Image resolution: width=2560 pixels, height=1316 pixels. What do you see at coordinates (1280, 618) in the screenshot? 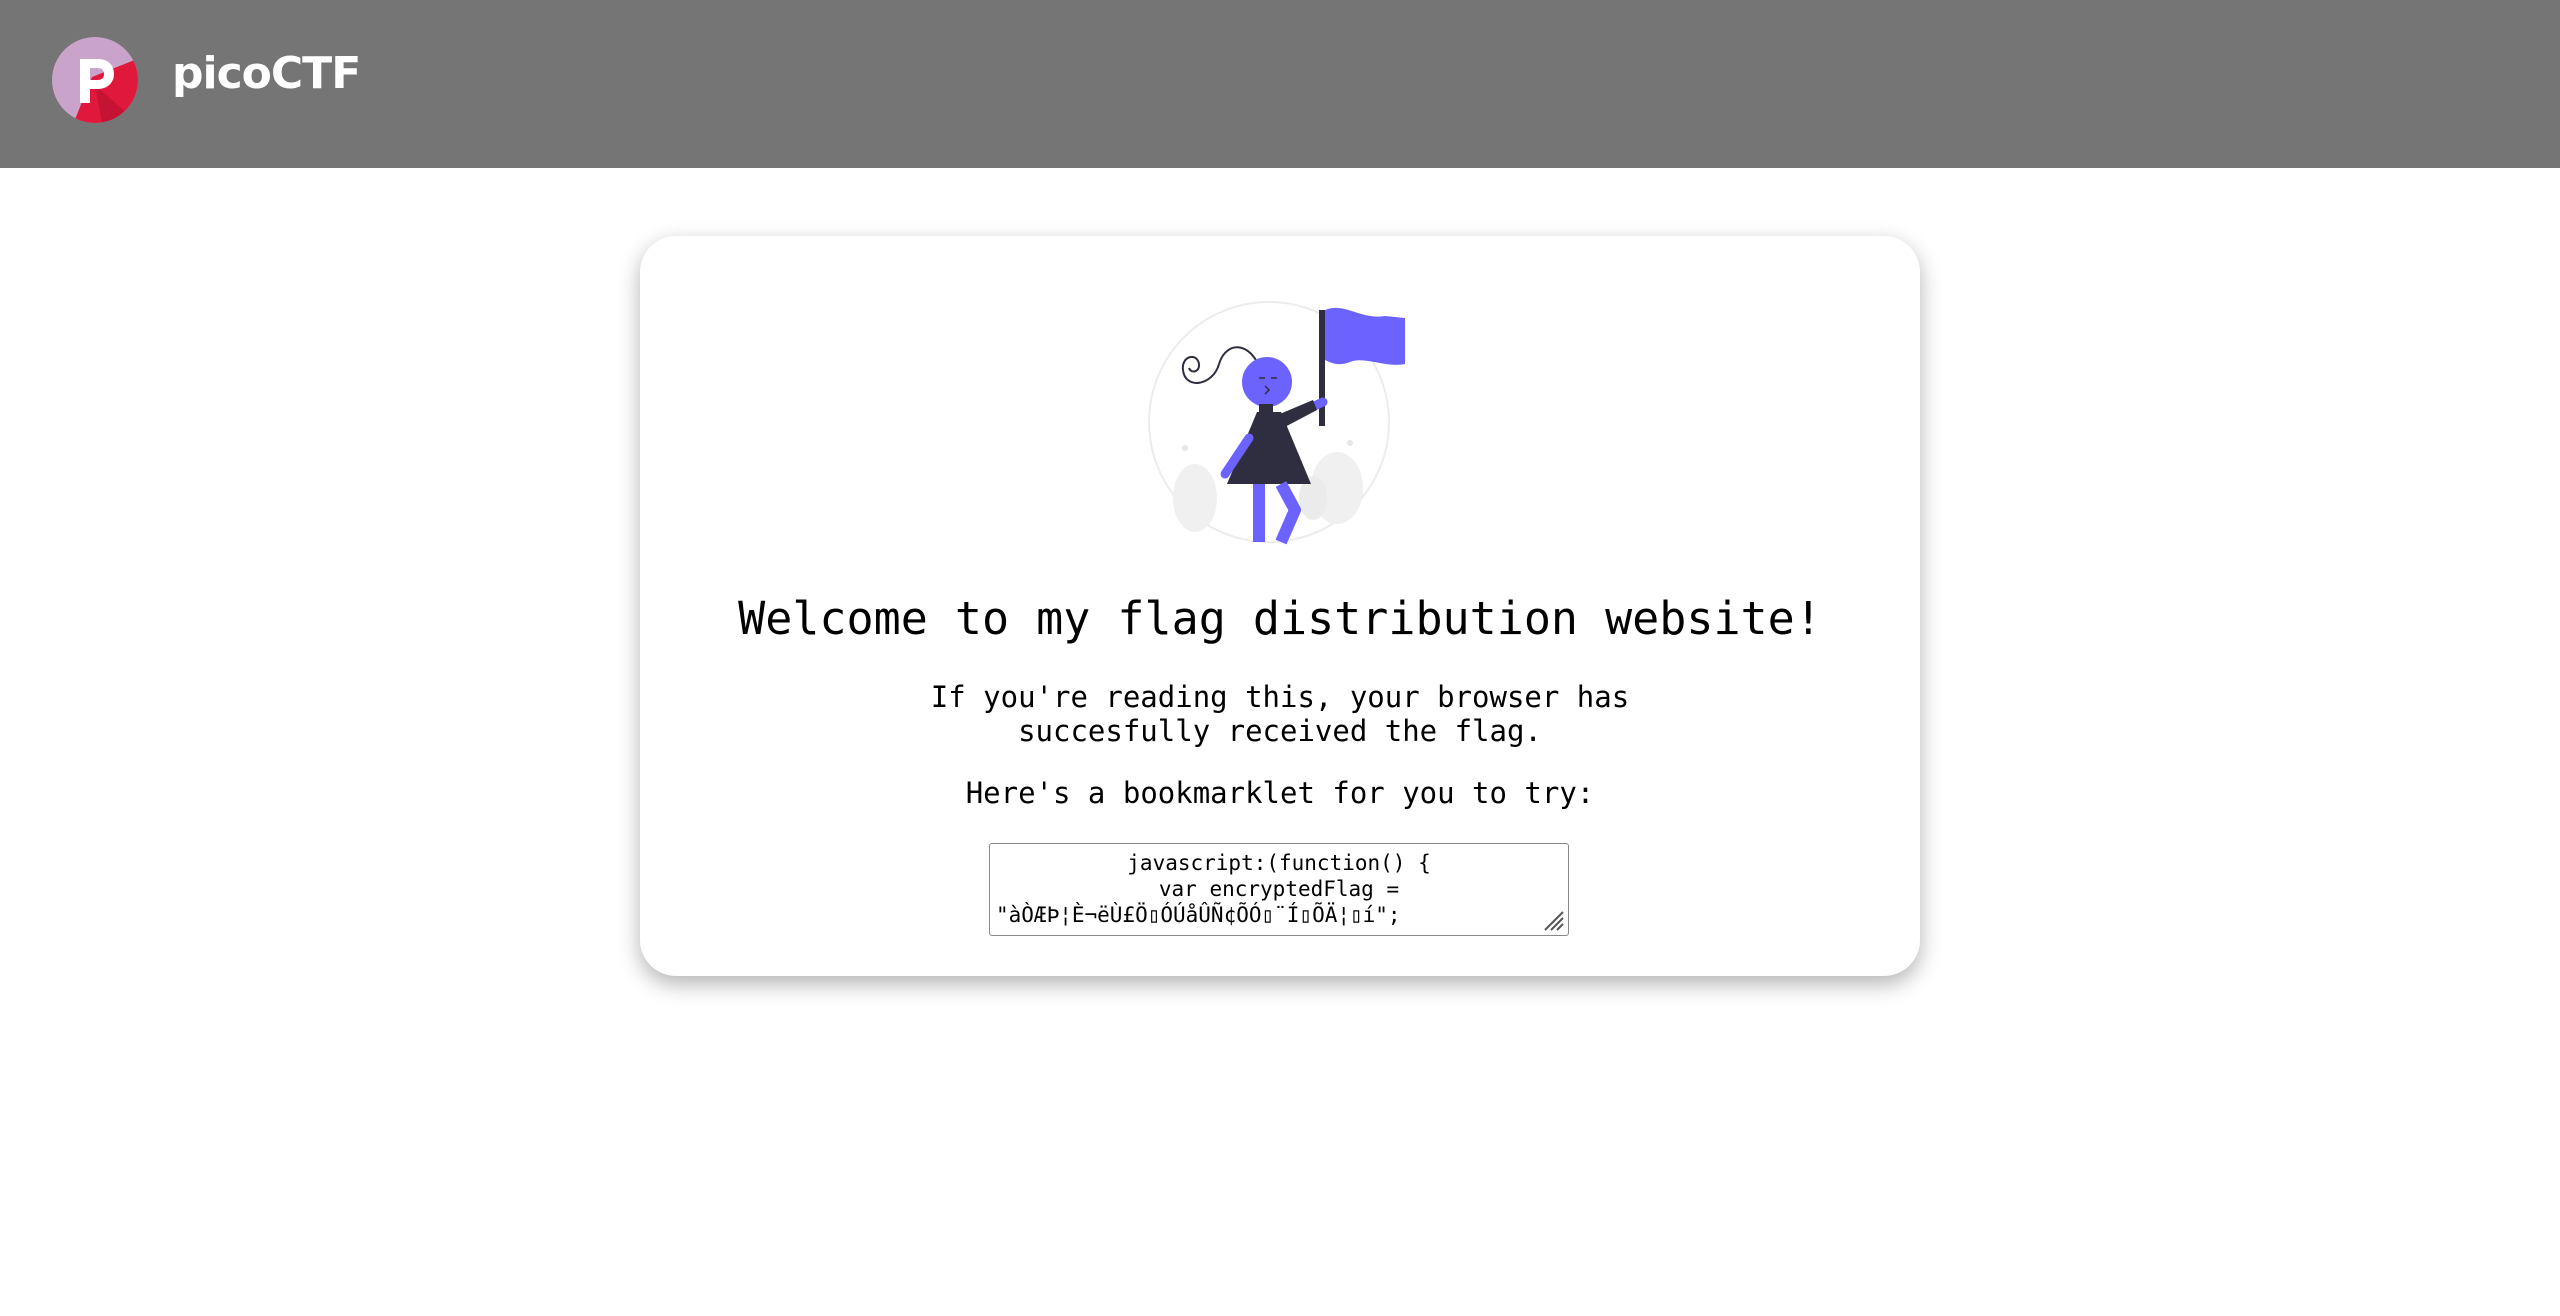
I see `page-title: Welcome to my flag distribution website!` at bounding box center [1280, 618].